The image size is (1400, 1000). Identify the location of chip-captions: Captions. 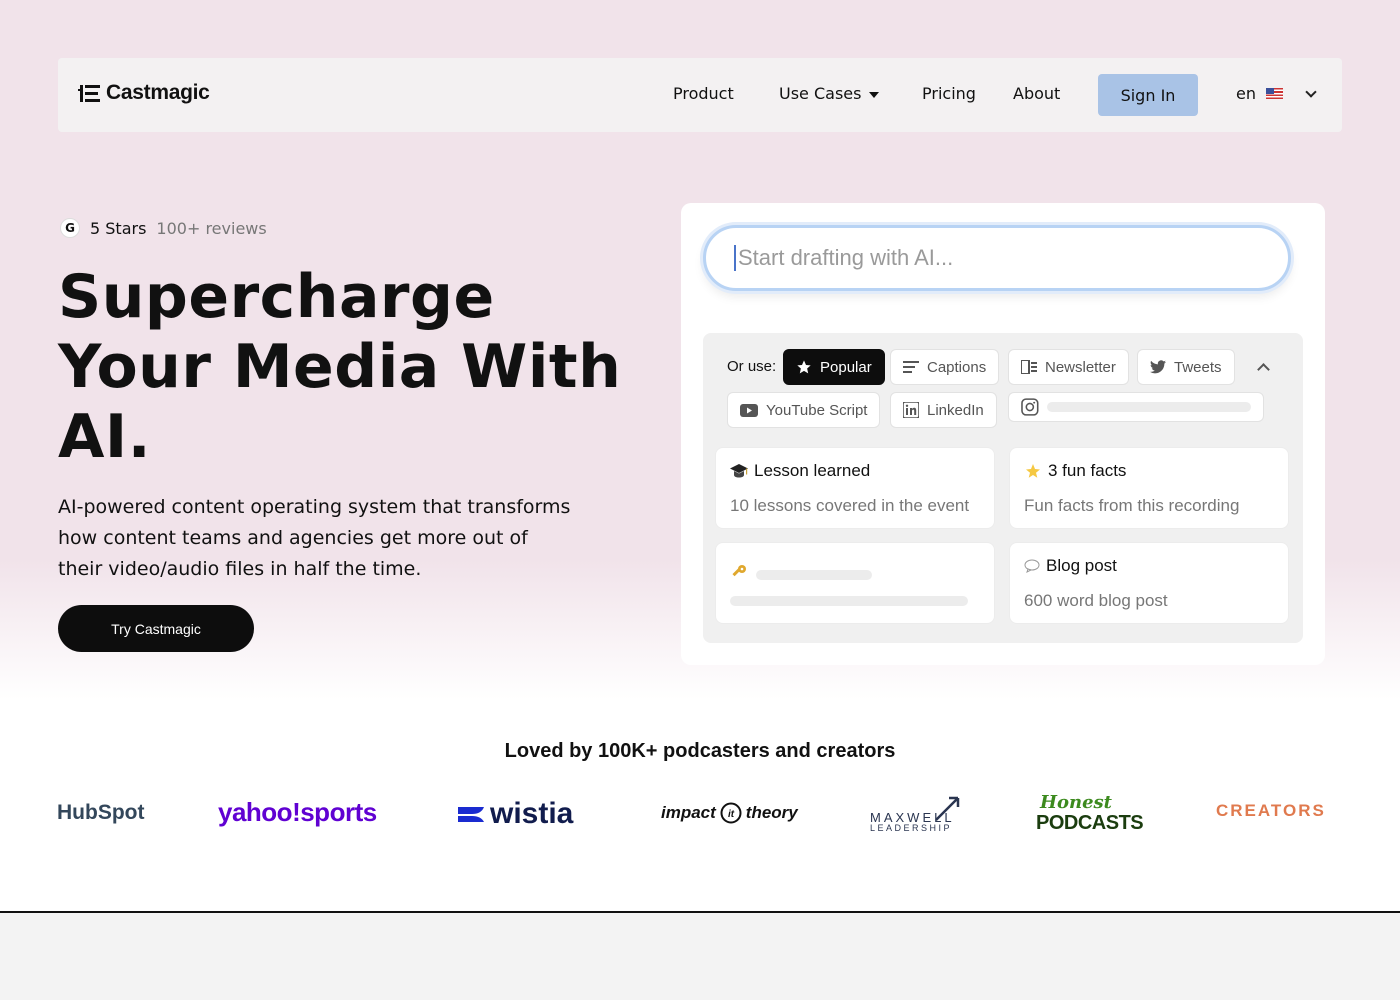
(945, 367).